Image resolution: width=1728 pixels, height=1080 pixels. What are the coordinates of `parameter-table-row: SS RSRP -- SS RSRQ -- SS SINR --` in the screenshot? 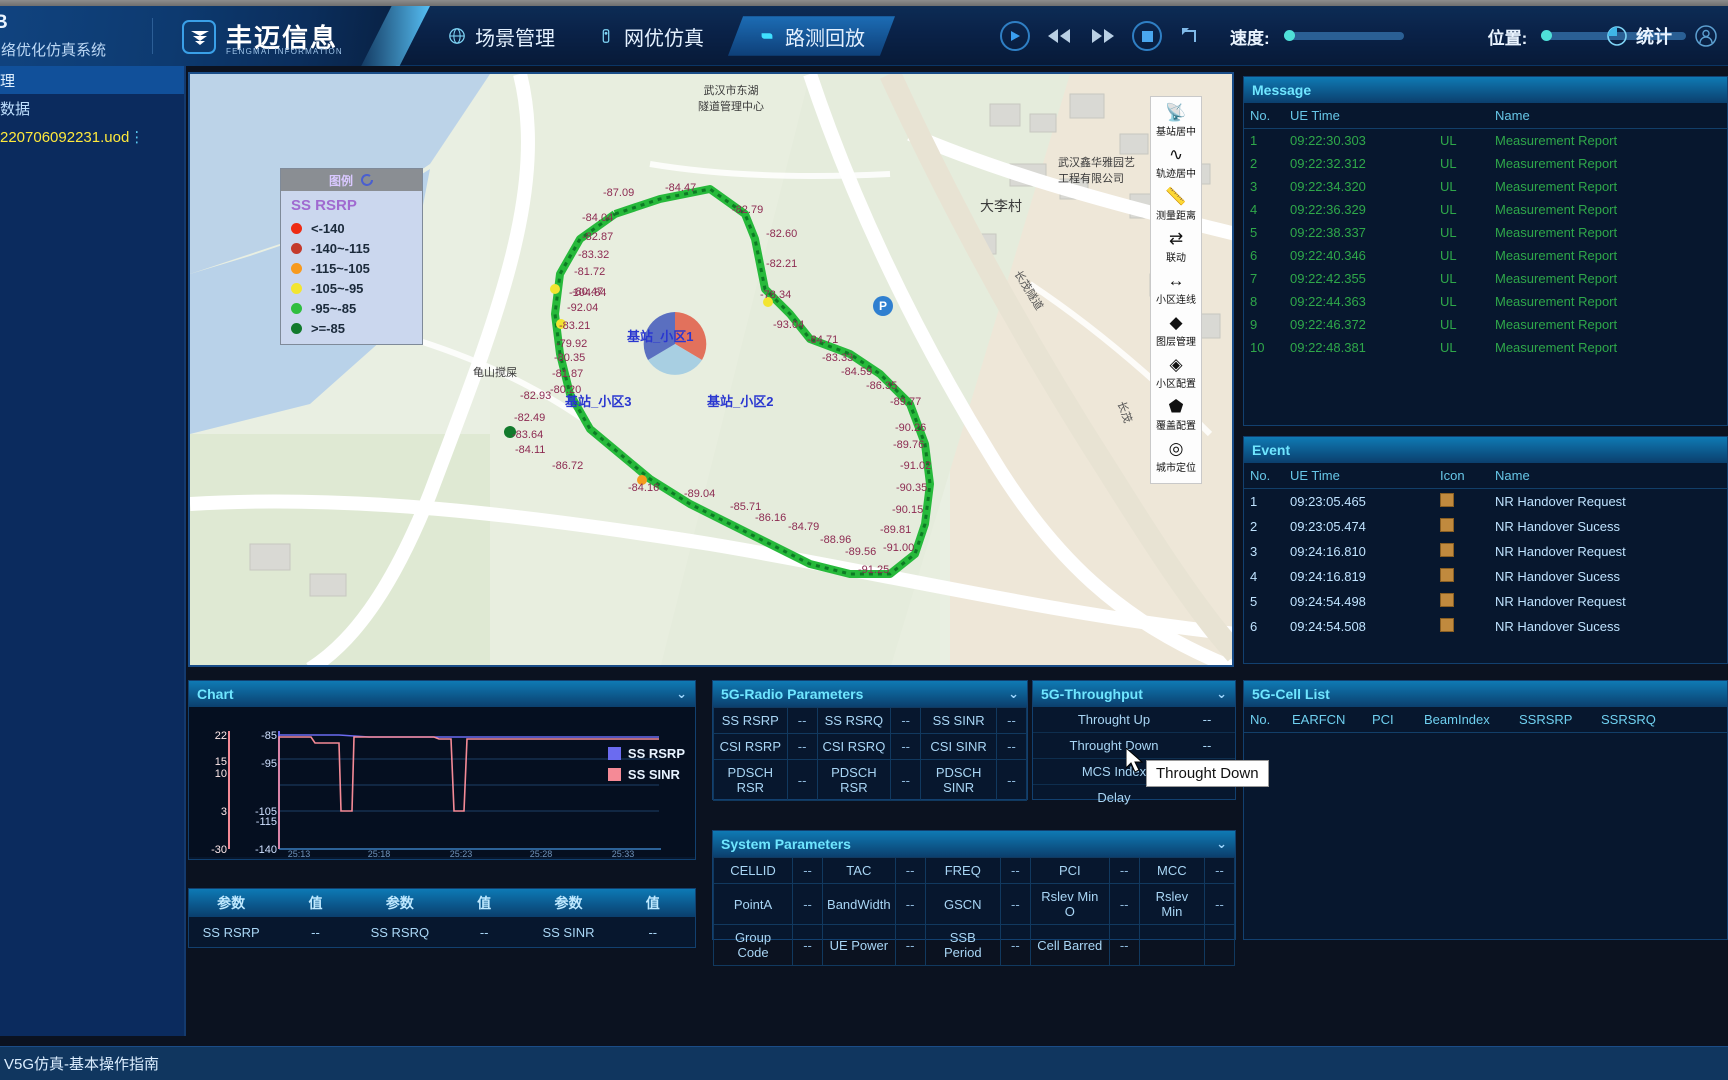 It's located at (442, 932).